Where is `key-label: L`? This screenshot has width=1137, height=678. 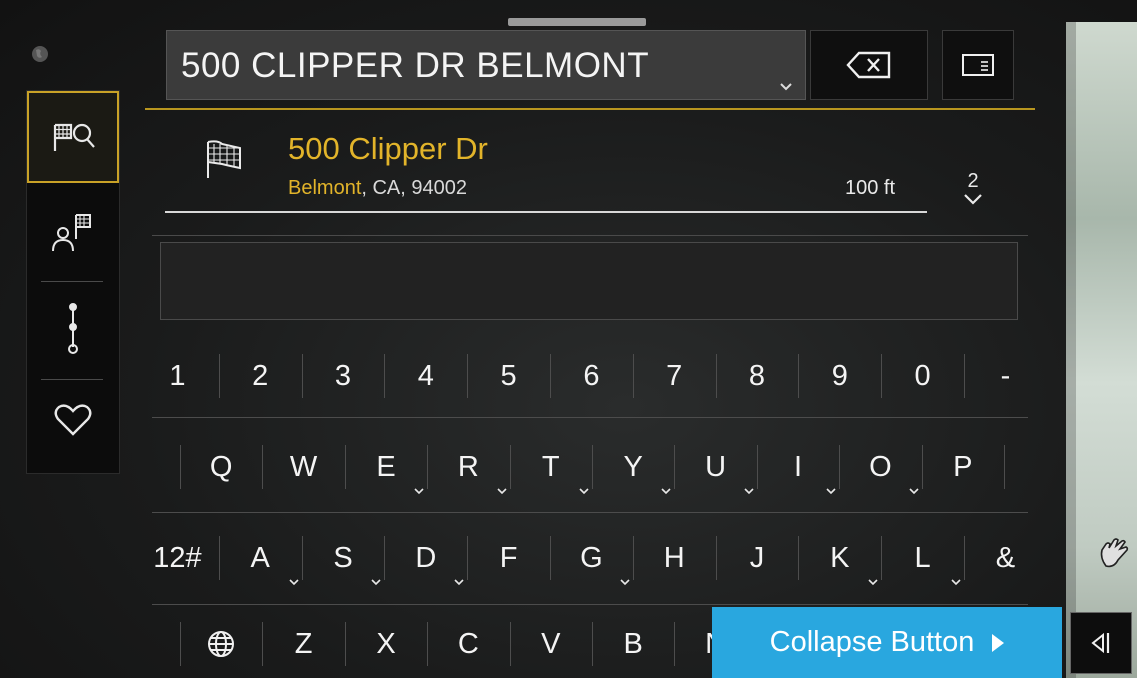
key-label: L is located at coordinates (922, 557).